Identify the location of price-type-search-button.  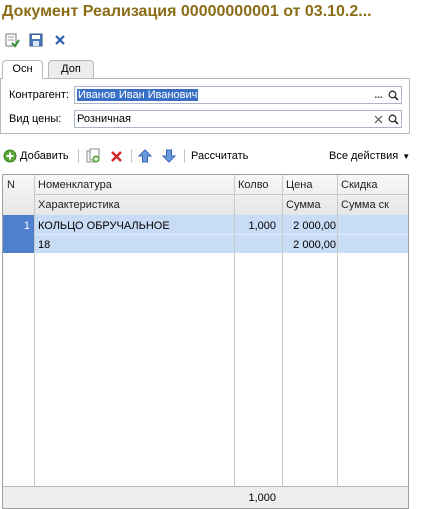
(393, 119).